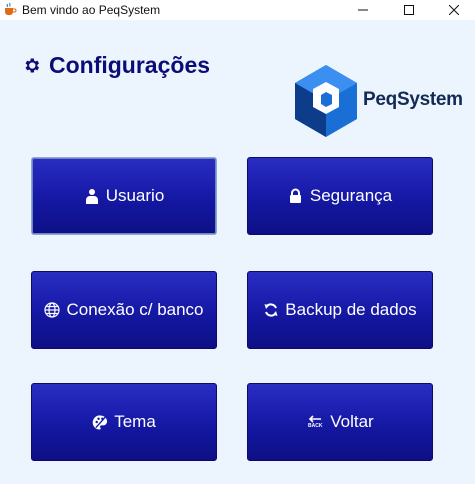  I want to click on back-icon-text: BACK, so click(315, 426).